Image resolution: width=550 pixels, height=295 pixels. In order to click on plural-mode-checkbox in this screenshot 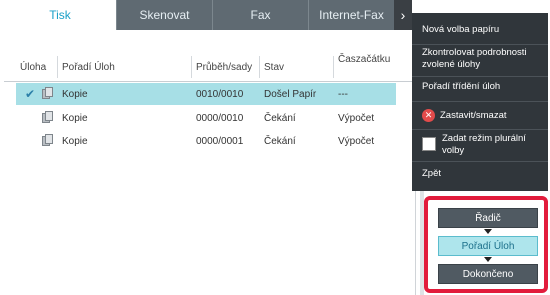, I will do `click(429, 144)`.